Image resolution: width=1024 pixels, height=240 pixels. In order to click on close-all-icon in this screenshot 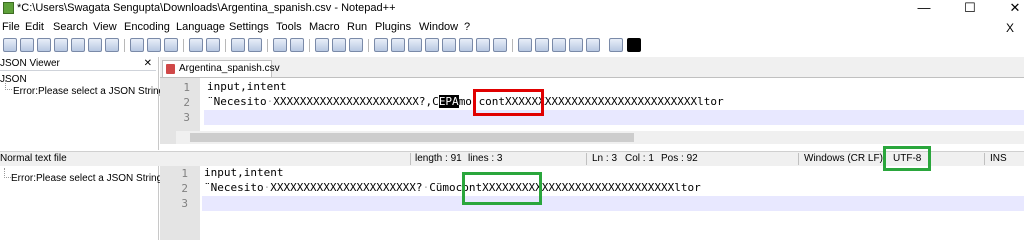, I will do `click(95, 45)`.